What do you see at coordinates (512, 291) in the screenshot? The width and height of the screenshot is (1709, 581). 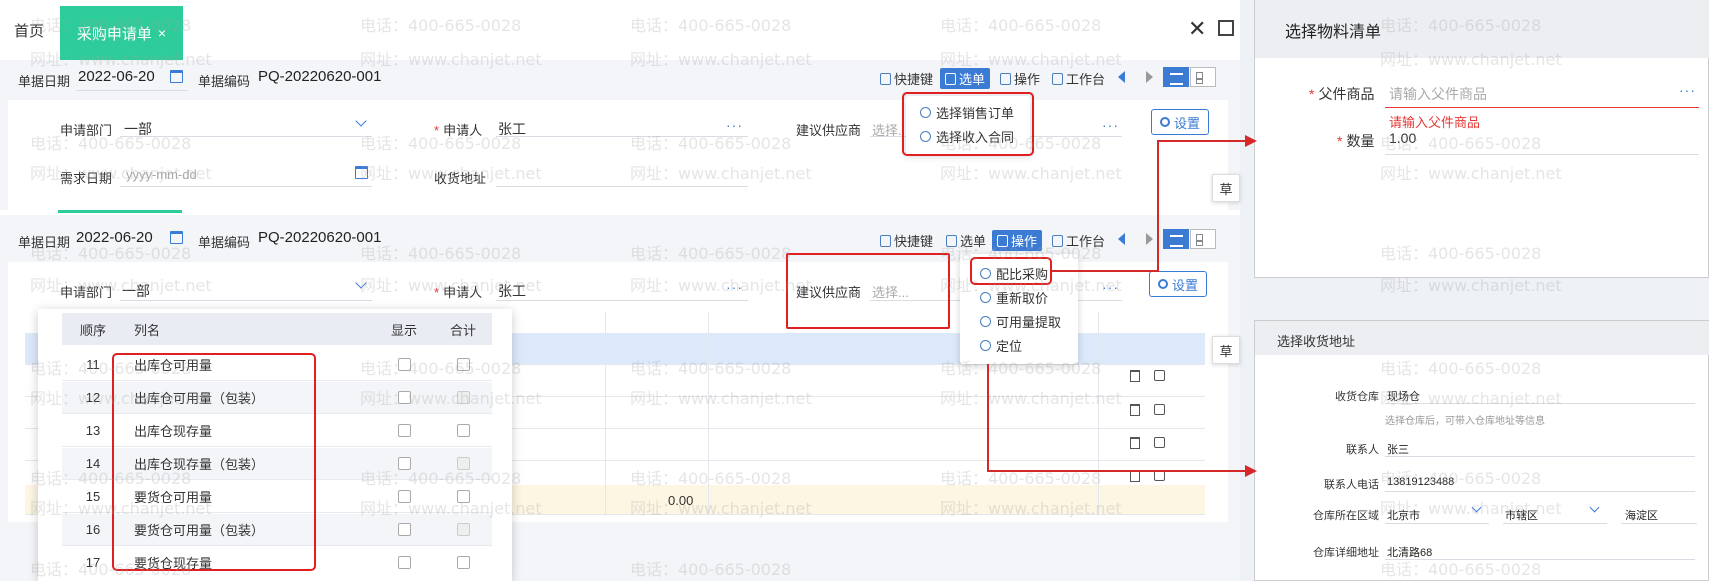 I see `applicant-value: 张工` at bounding box center [512, 291].